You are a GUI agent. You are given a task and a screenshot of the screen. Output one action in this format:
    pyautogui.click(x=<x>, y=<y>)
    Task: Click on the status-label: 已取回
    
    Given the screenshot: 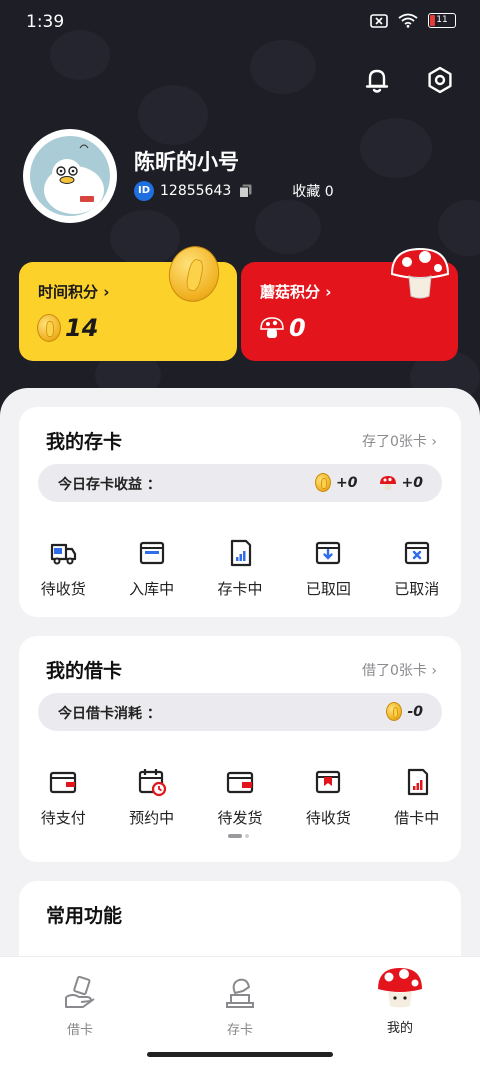 What is the action you would take?
    pyautogui.click(x=328, y=589)
    